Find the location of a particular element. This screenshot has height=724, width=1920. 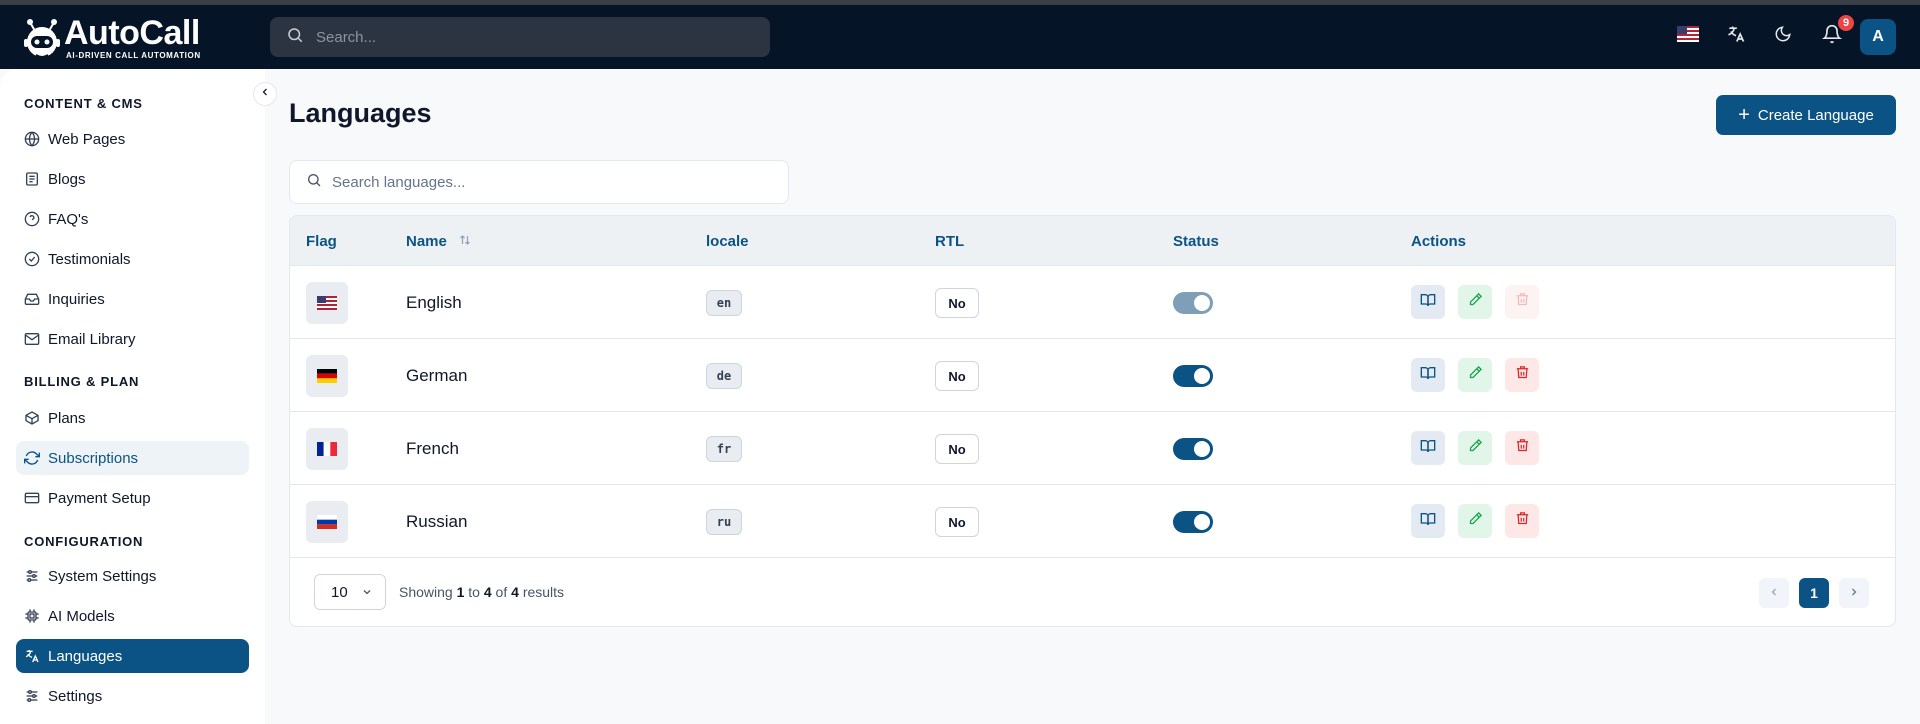

sidebar-item-plans: Plans is located at coordinates (132, 418).